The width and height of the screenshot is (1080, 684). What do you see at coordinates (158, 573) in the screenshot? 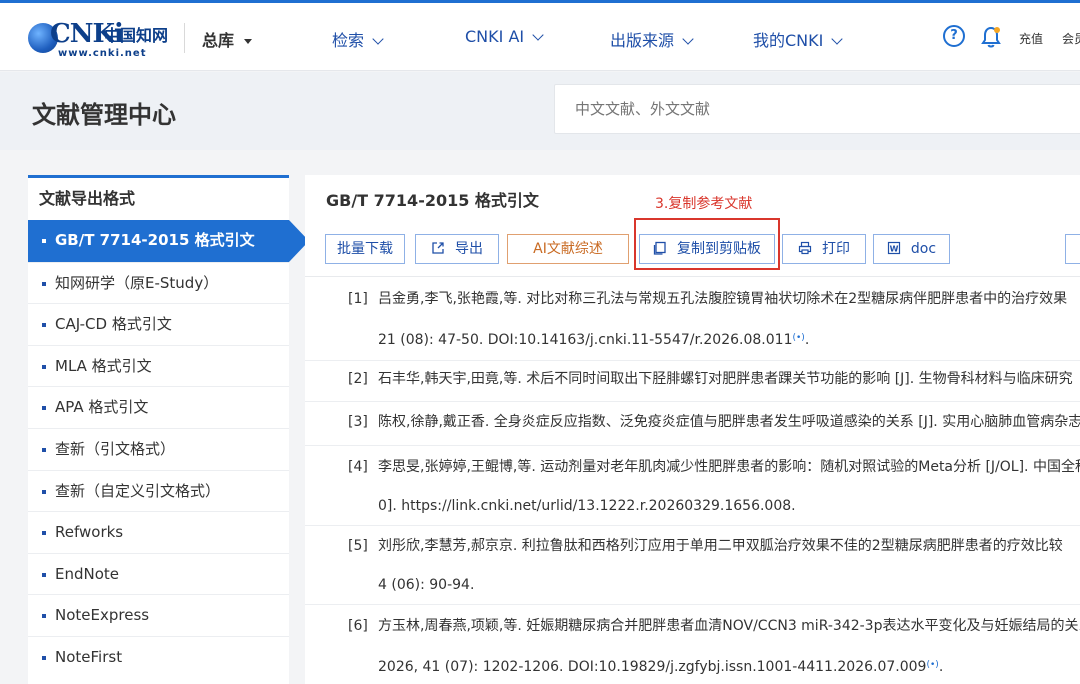
I see `sidebar-item-endnote: EndNote` at bounding box center [158, 573].